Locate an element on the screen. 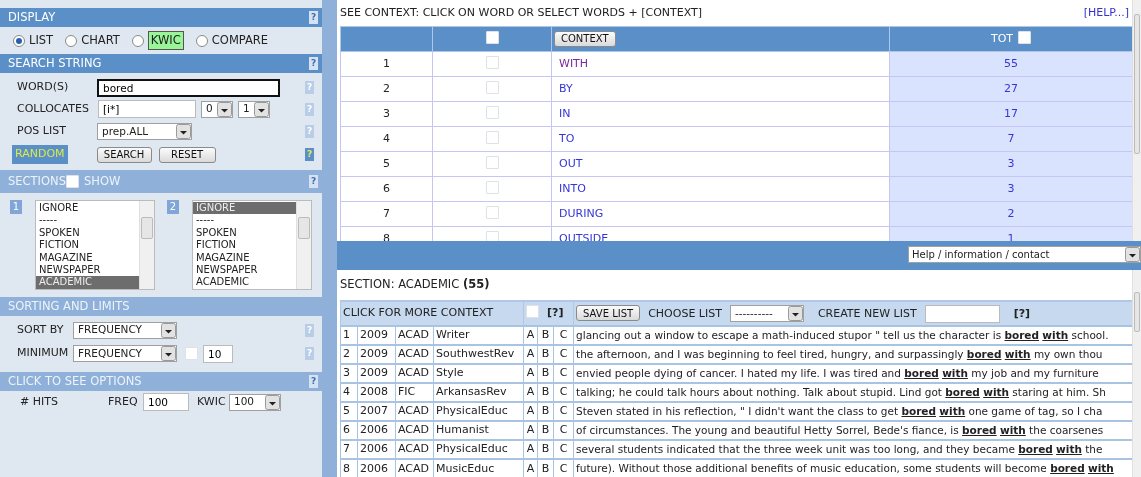 This screenshot has width=1141, height=477. new-list-field is located at coordinates (962, 313).